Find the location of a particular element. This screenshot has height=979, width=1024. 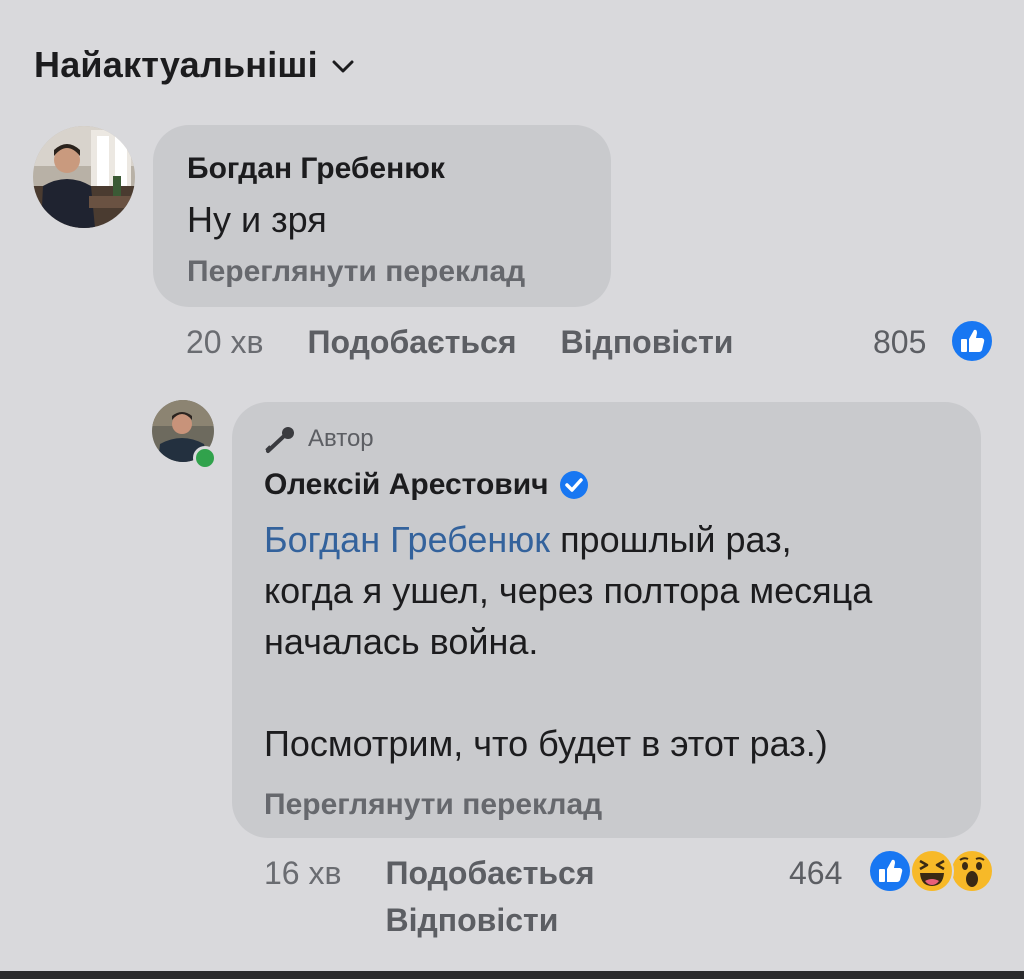

comment-meta: 20 хв Подобається Відповісти is located at coordinates (459, 342).